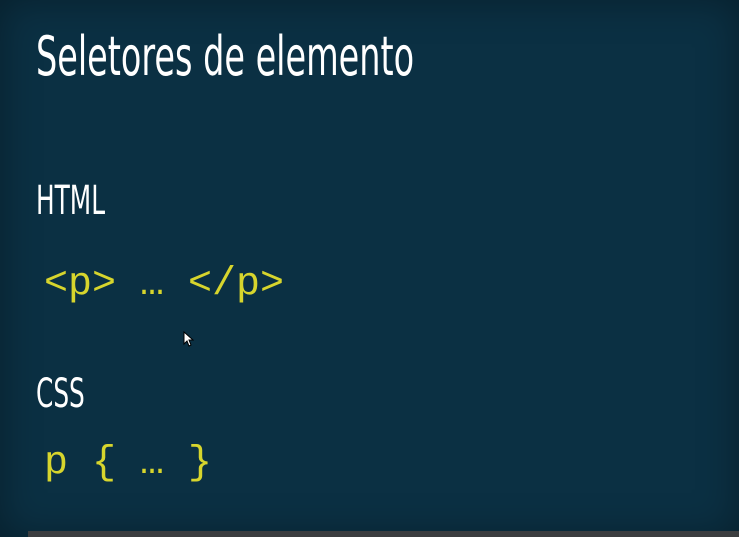  I want to click on html-code-example: <p> … </p>, so click(164, 284).